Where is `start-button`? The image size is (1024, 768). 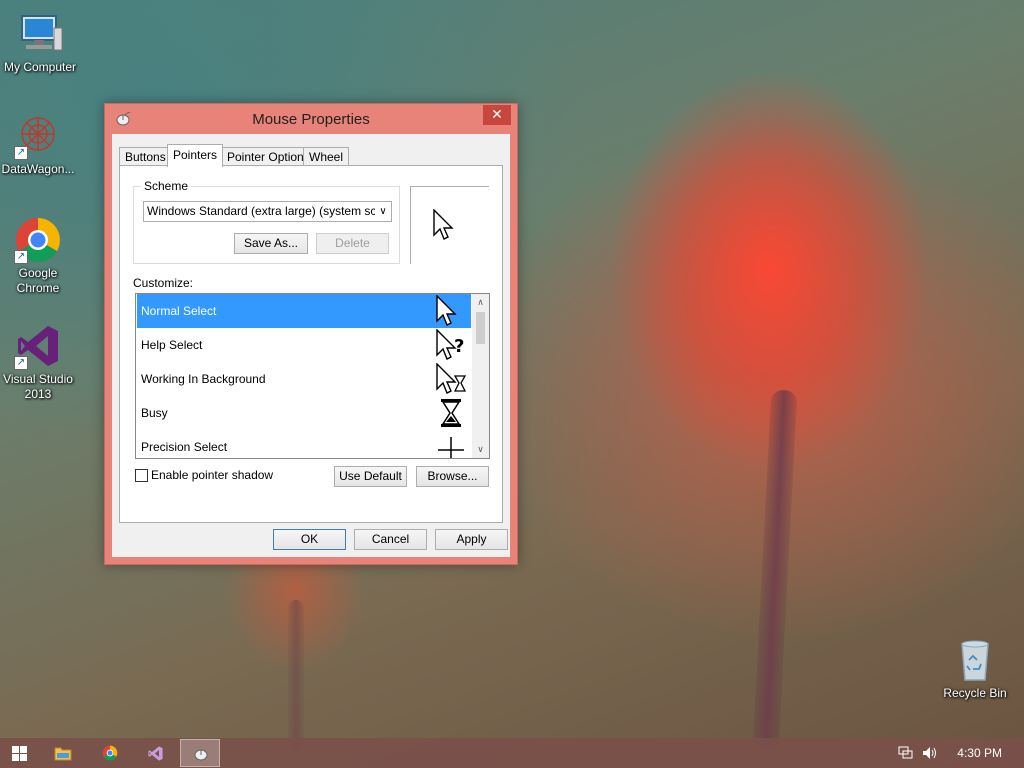 start-button is located at coordinates (20, 753).